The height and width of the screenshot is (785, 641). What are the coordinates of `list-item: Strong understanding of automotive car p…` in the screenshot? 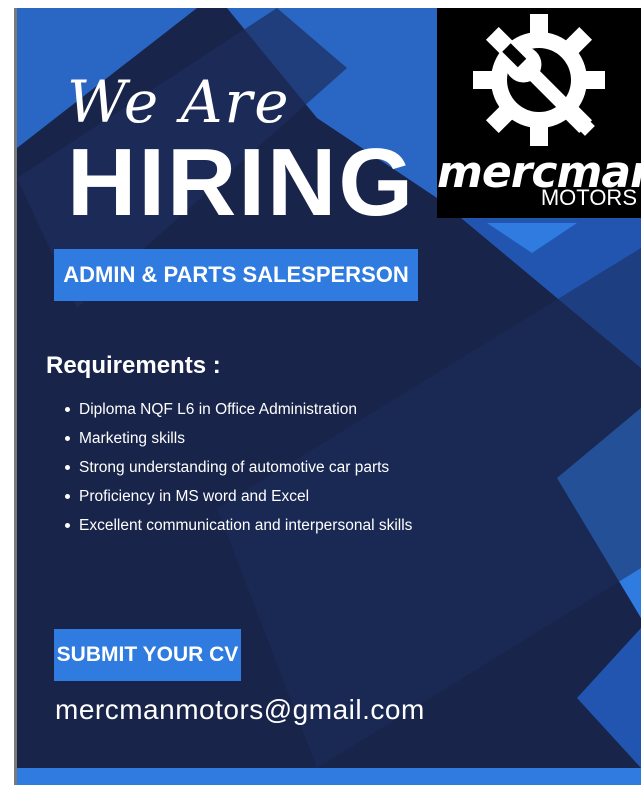 It's located at (238, 467).